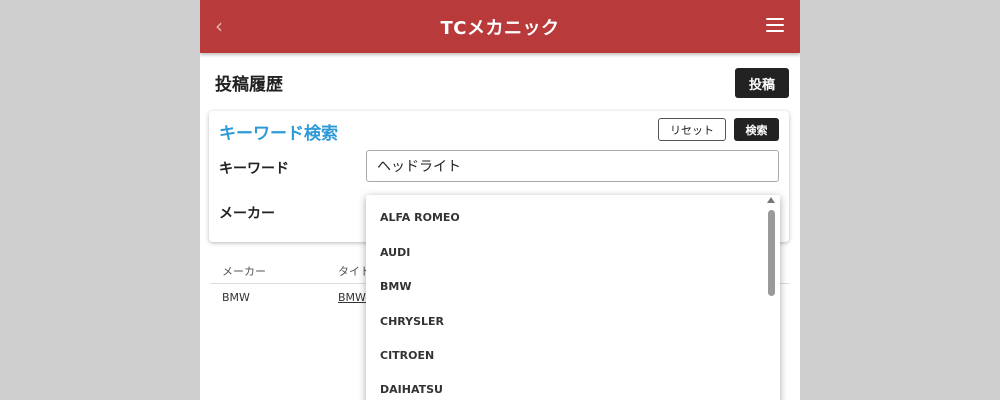 The image size is (1000, 400). I want to click on scroll-up-arrow-icon, so click(771, 200).